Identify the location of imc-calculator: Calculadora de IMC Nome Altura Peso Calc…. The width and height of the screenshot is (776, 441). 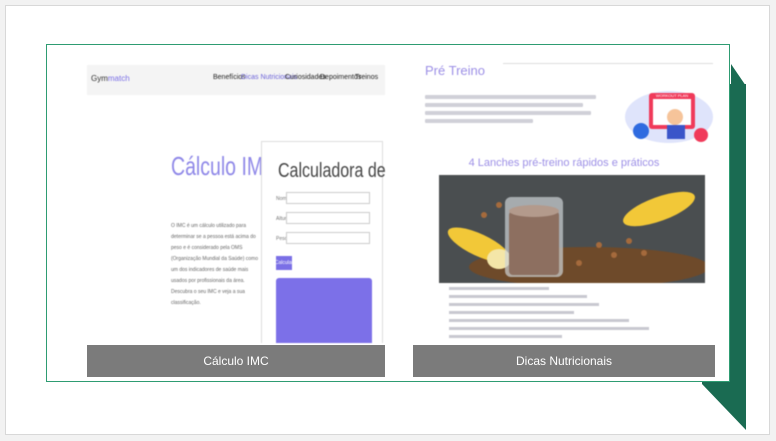
(323, 242).